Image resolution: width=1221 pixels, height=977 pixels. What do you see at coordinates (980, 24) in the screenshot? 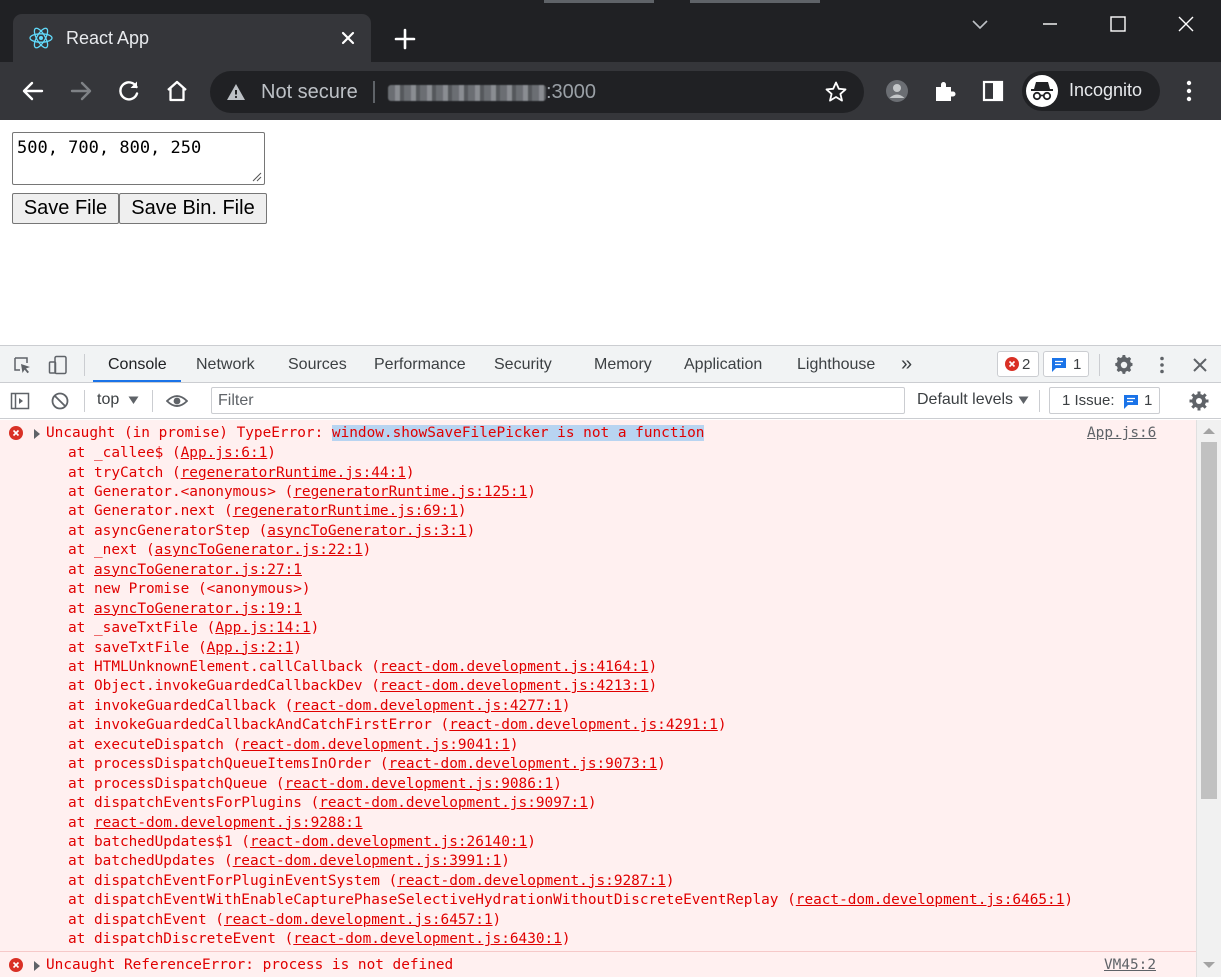
I see `chevron-down-icon` at bounding box center [980, 24].